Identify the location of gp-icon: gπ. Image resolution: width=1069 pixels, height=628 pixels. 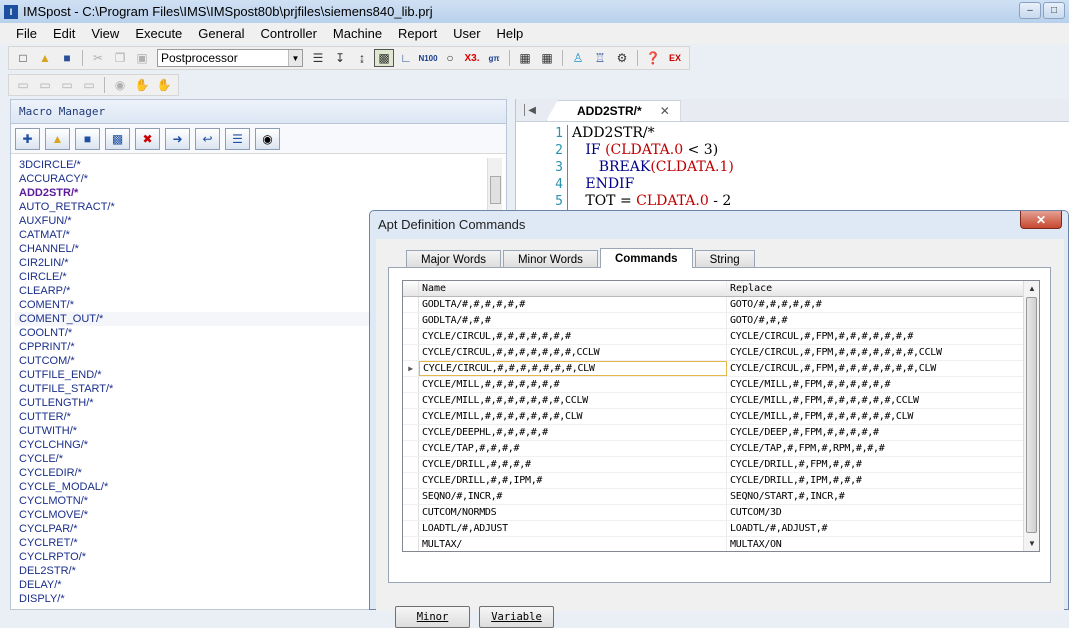
(494, 58).